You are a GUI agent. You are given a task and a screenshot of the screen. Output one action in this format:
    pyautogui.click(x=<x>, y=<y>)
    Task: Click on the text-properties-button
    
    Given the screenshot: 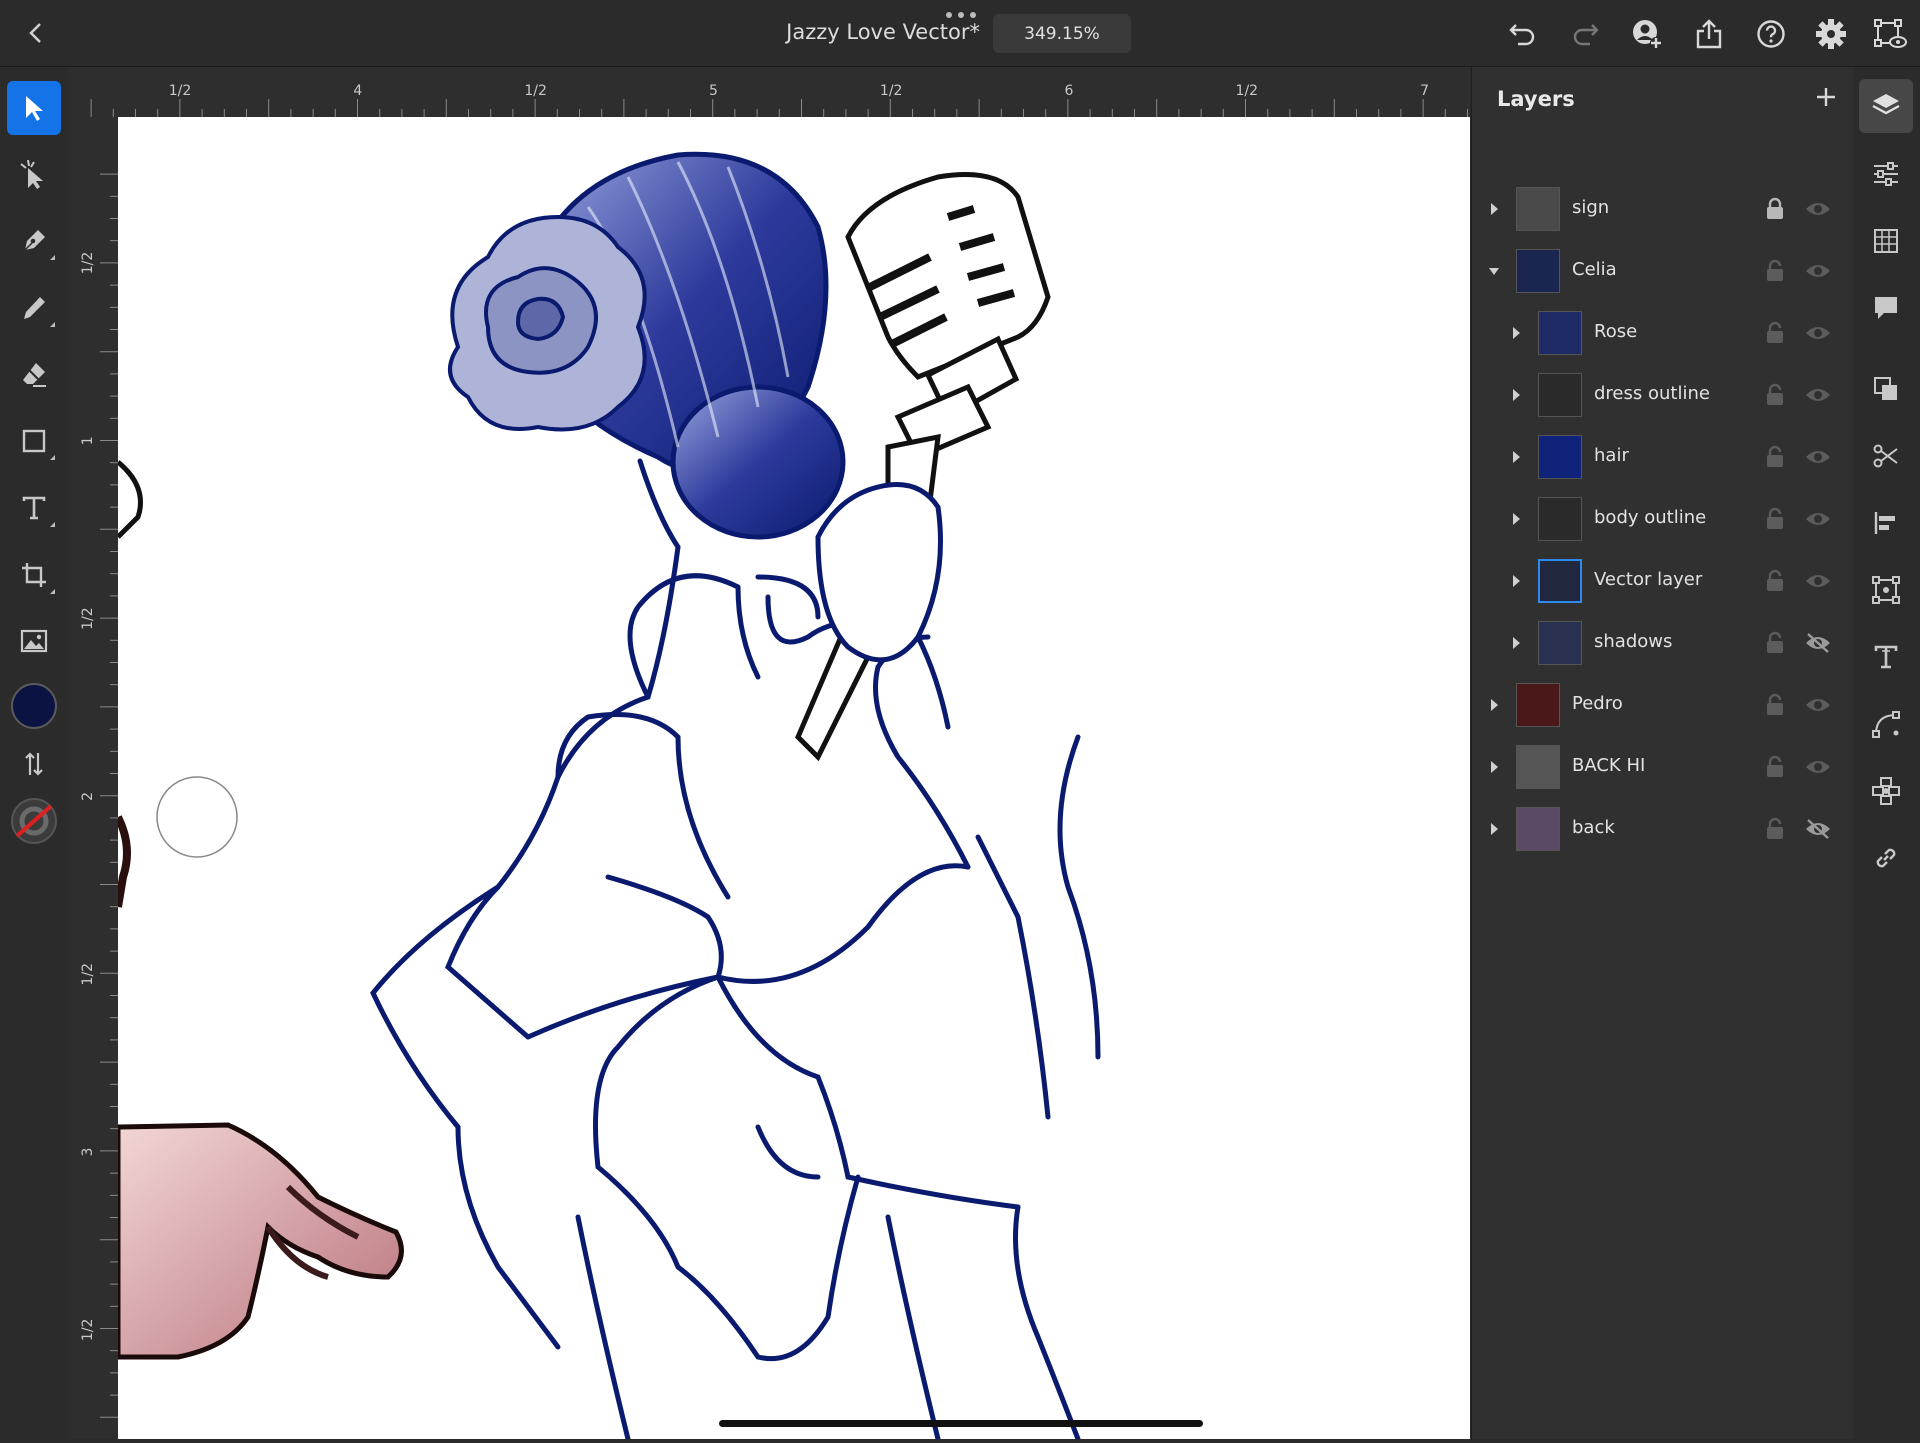 What is the action you would take?
    pyautogui.click(x=1886, y=657)
    